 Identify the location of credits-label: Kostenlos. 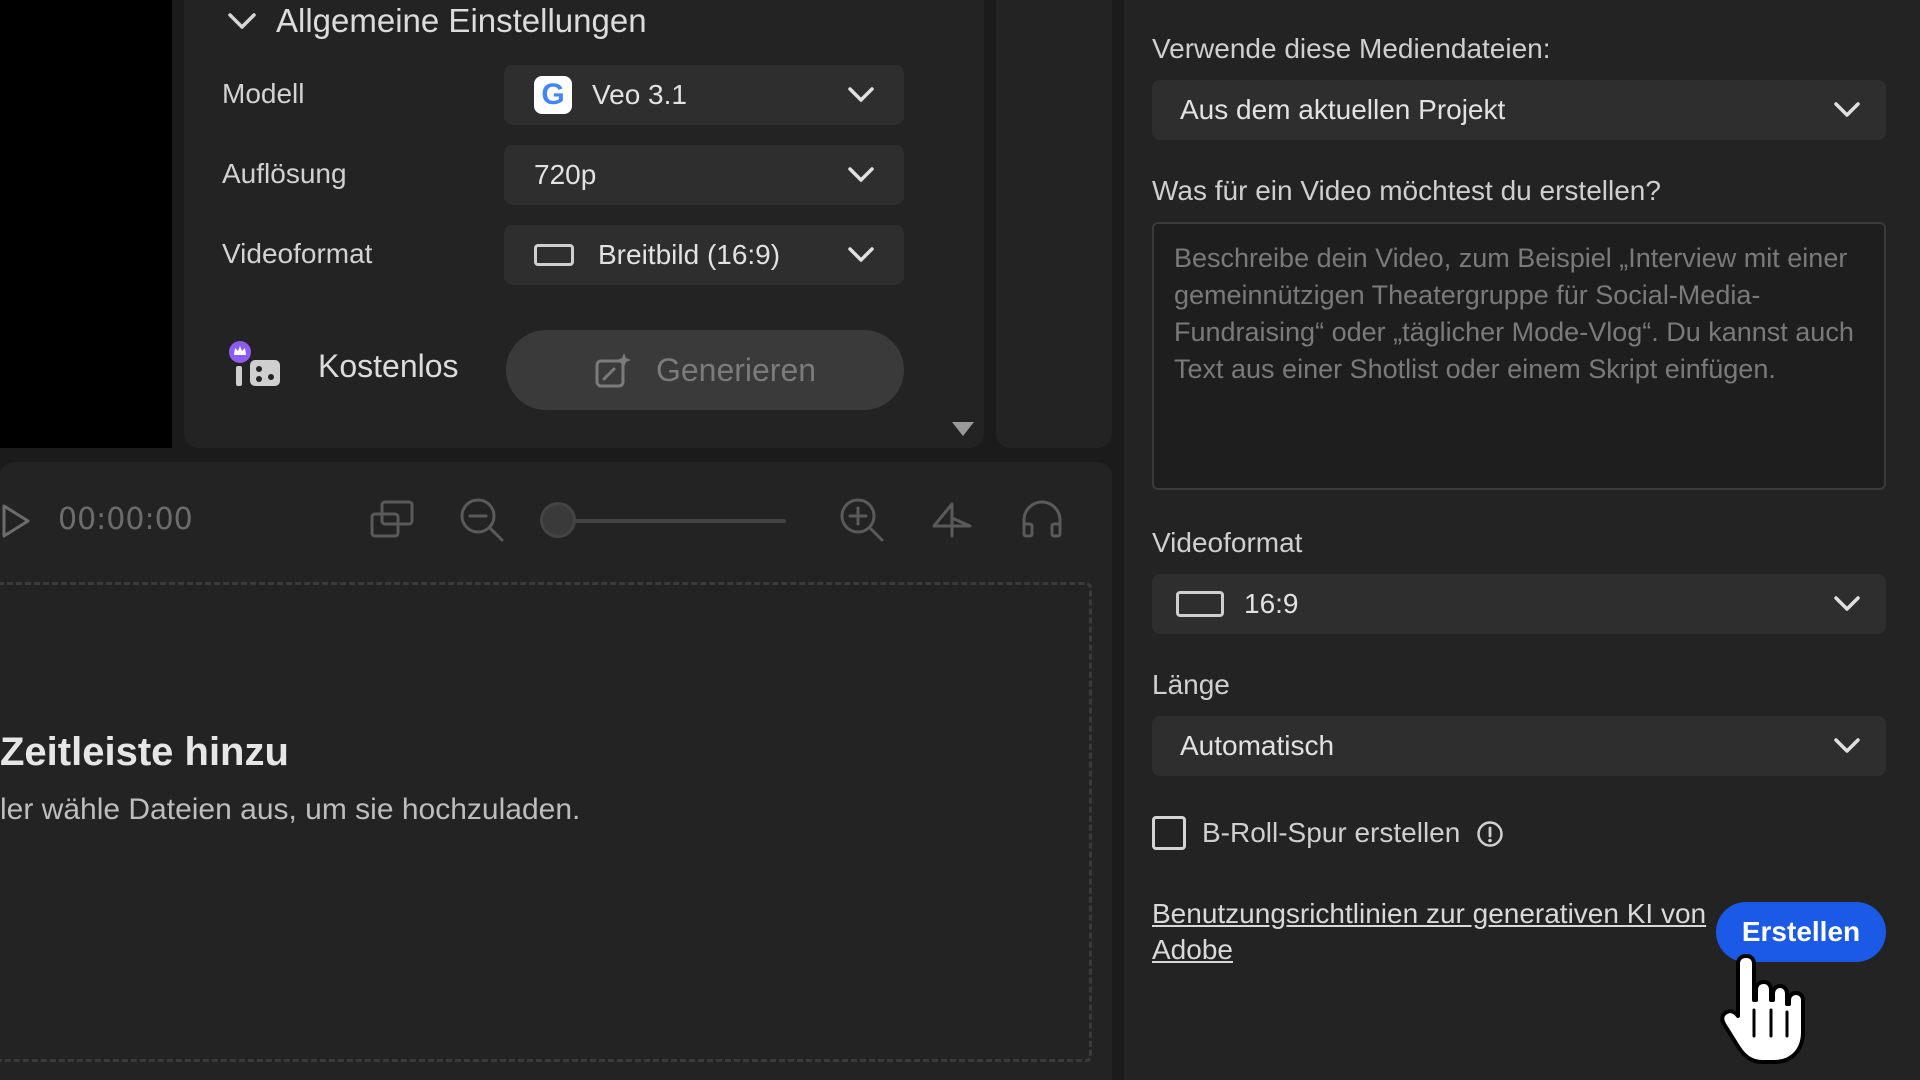
(388, 366).